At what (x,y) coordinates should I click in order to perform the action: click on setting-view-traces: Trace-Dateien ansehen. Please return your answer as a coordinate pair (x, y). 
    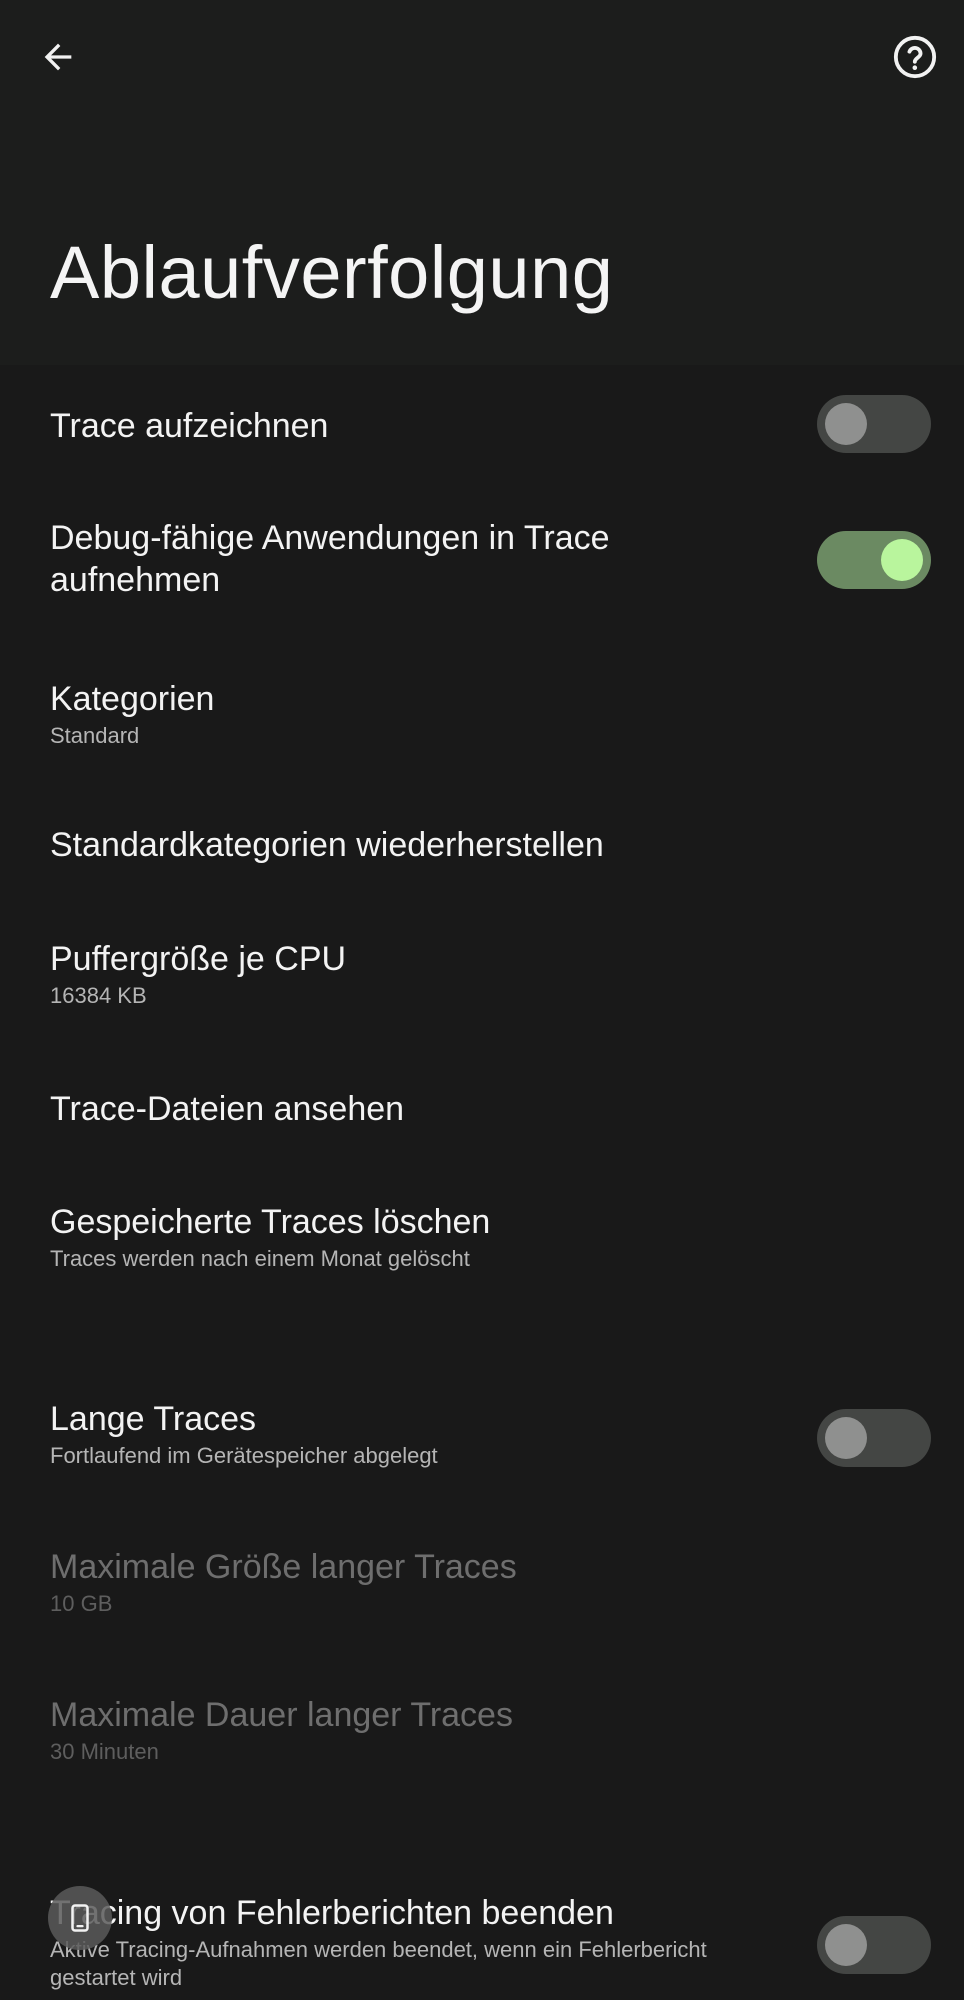
    Looking at the image, I should click on (482, 1110).